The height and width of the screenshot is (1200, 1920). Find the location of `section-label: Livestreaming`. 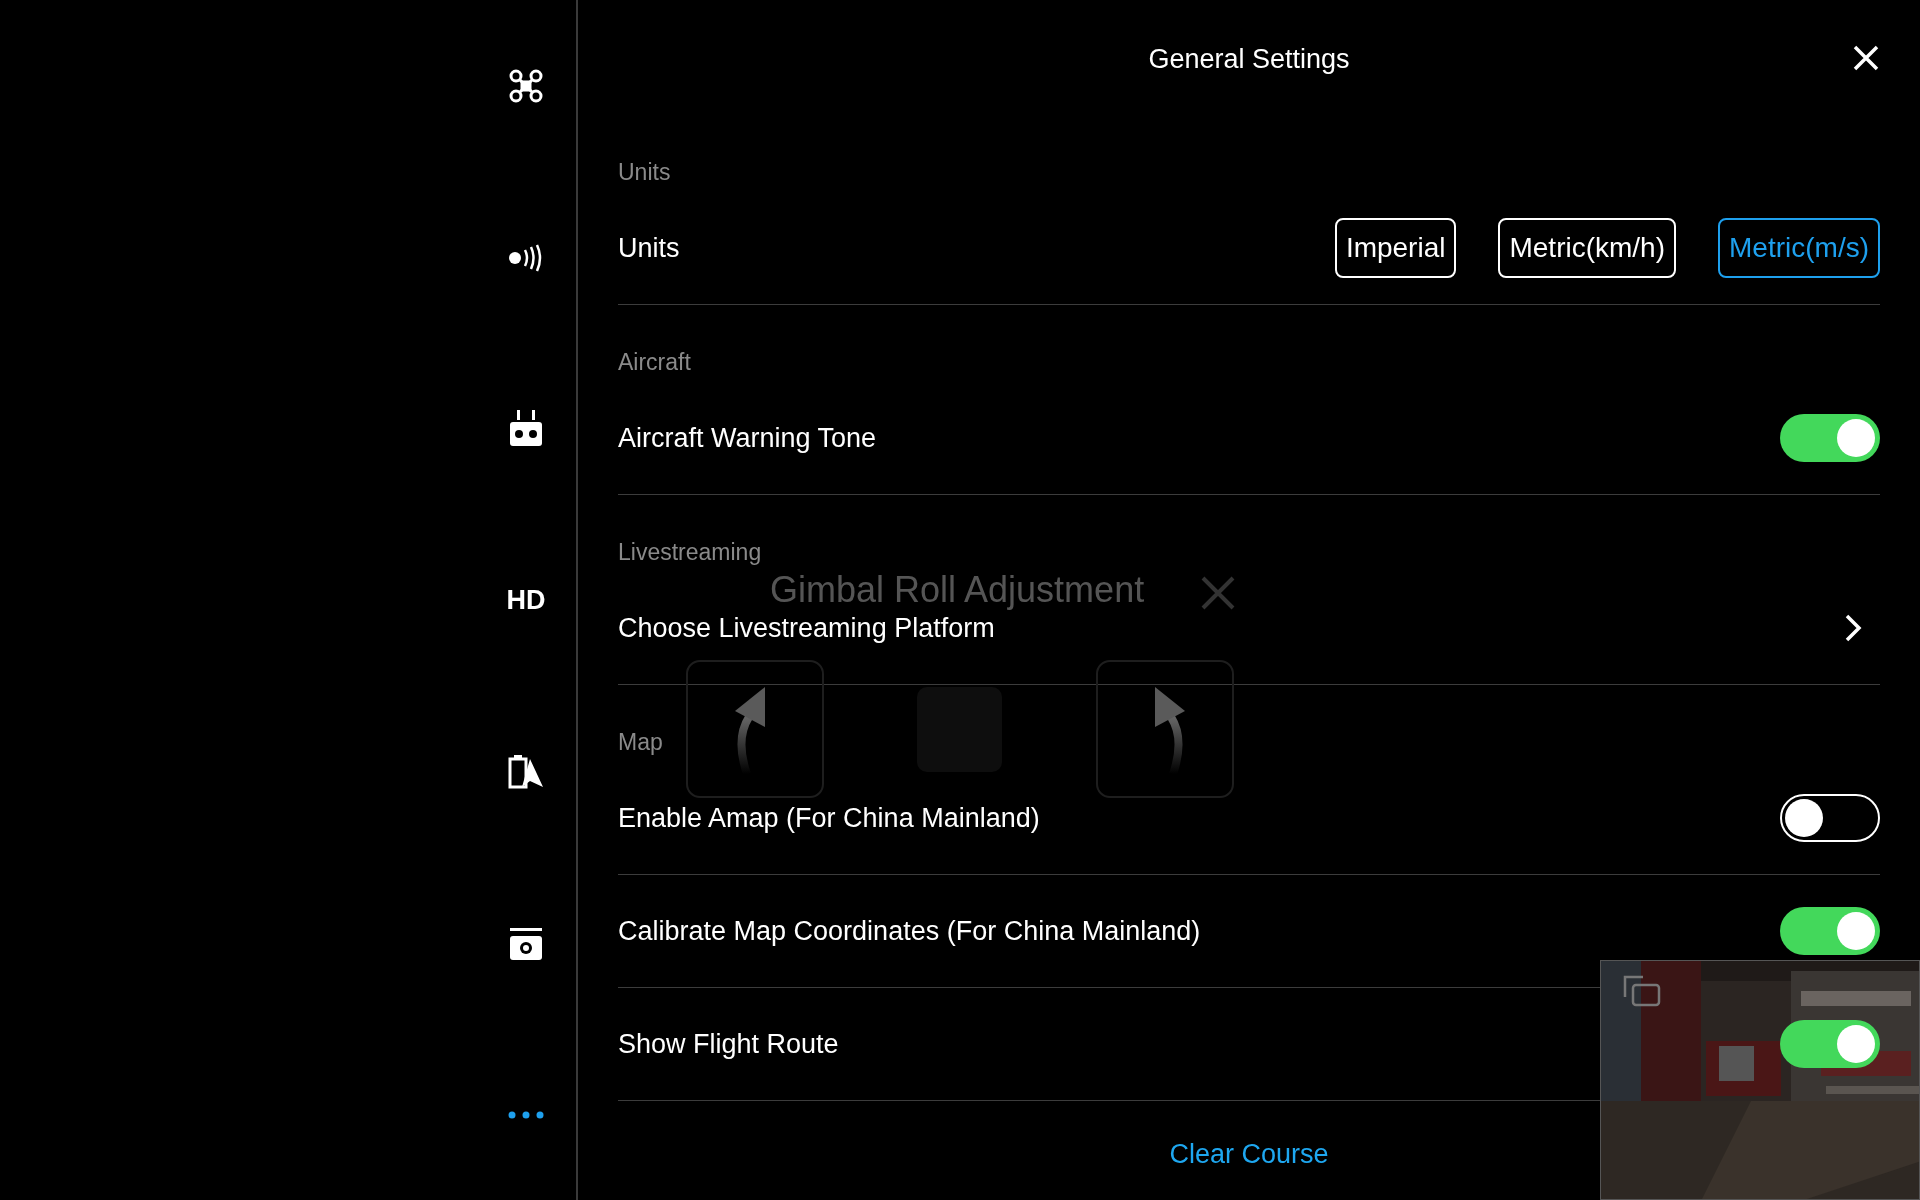

section-label: Livestreaming is located at coordinates (690, 552).